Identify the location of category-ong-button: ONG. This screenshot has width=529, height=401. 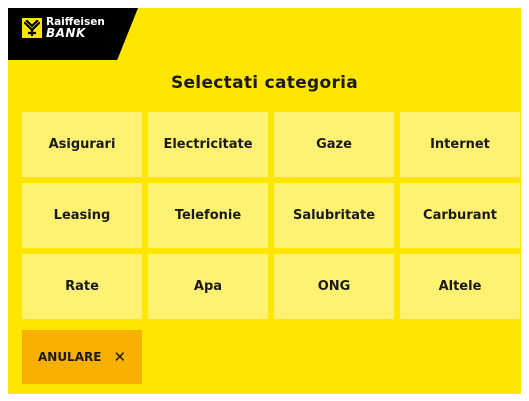
(334, 286).